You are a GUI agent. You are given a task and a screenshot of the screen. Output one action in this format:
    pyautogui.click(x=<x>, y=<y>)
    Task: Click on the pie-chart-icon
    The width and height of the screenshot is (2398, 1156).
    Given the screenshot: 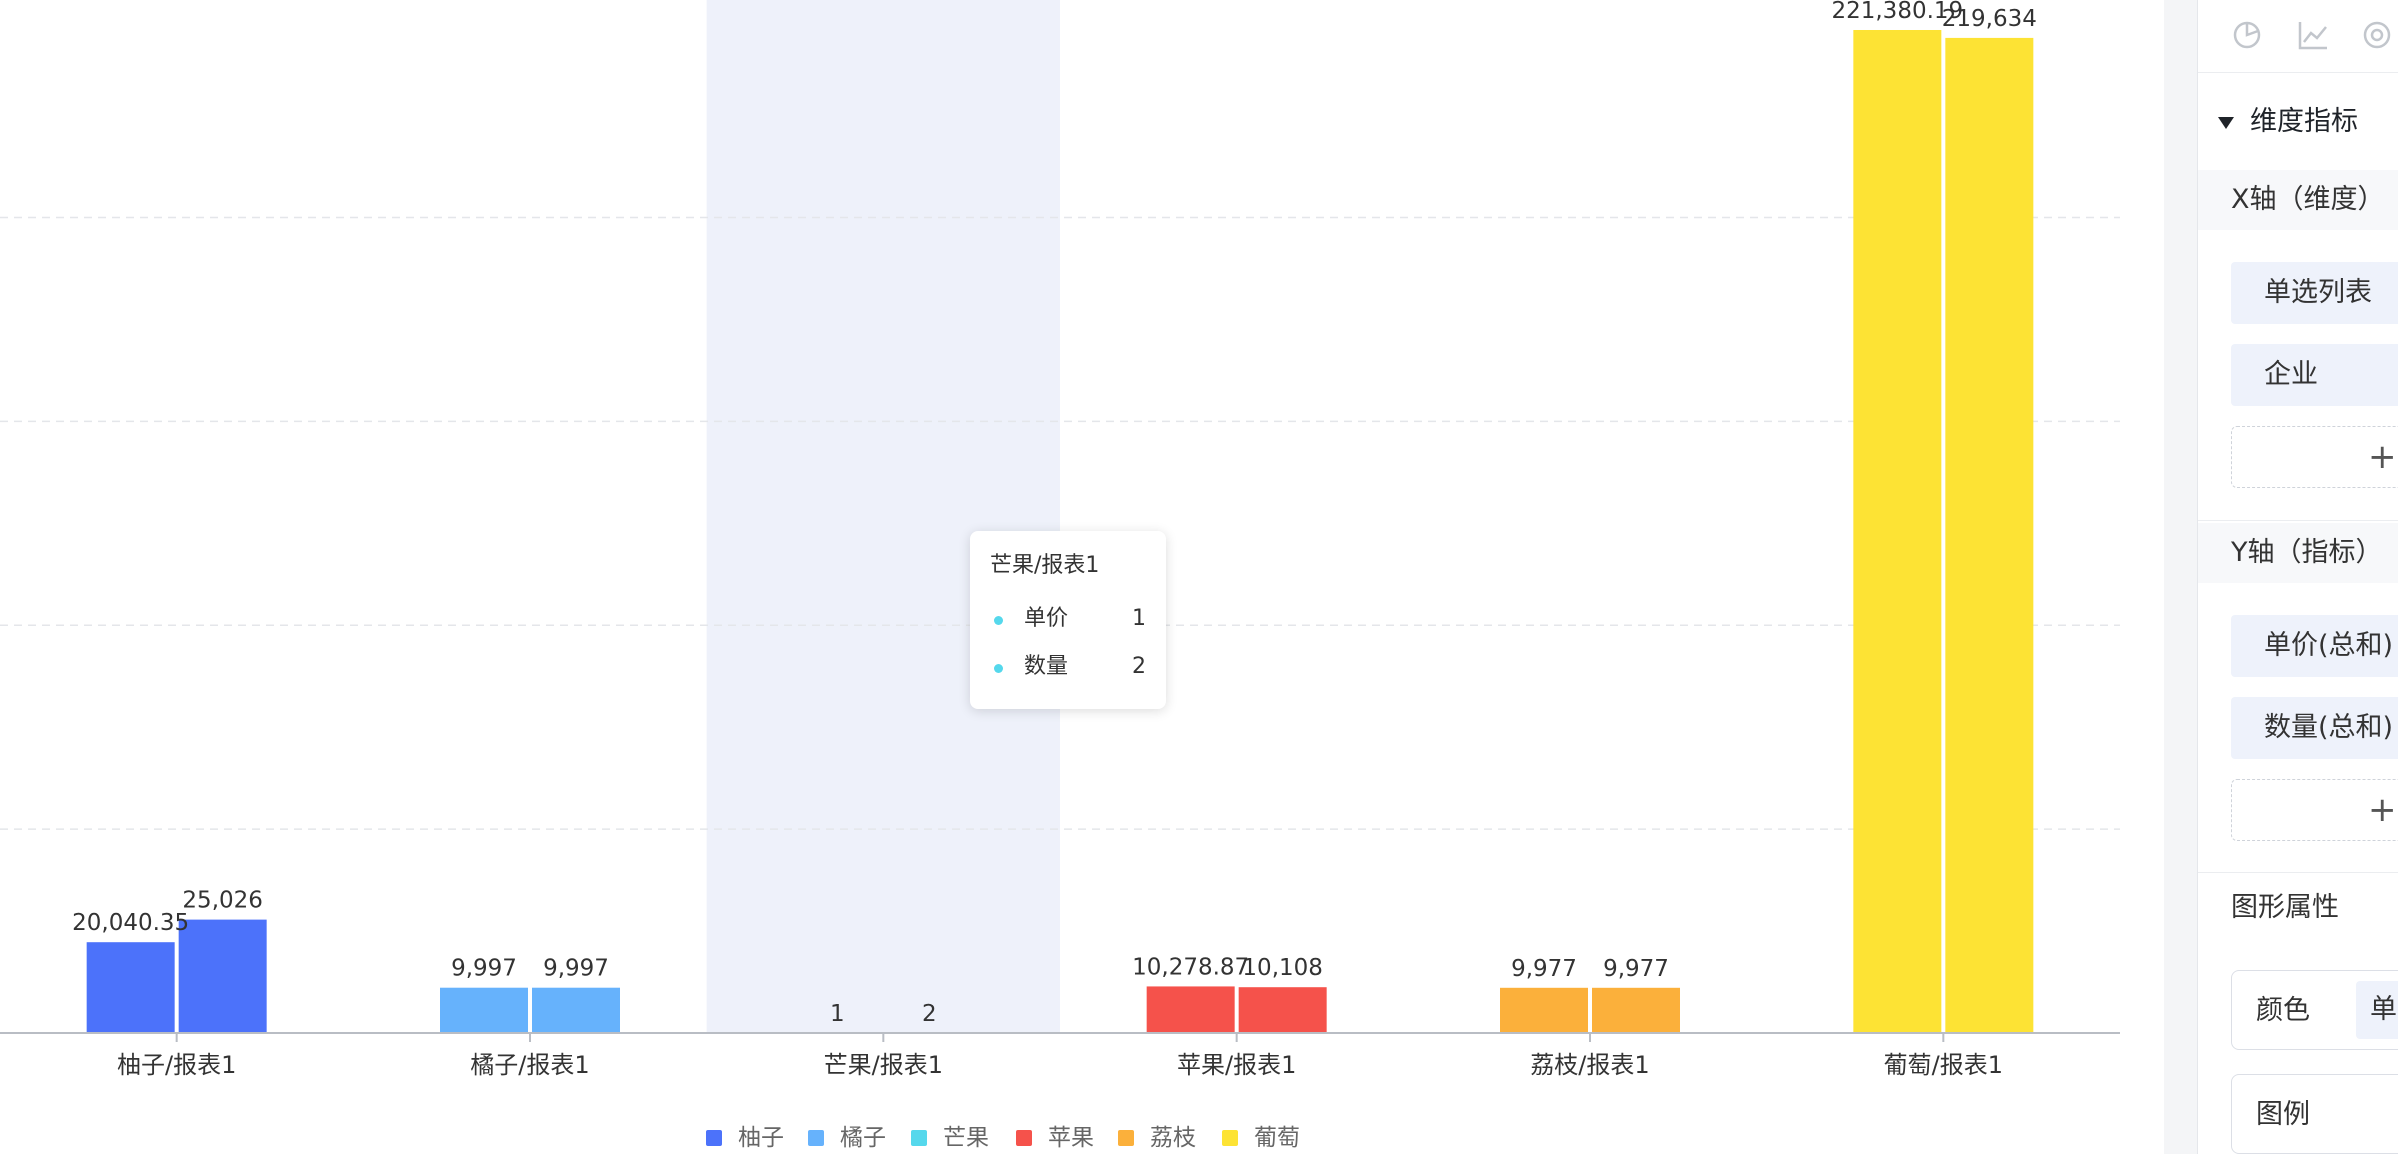 What is the action you would take?
    pyautogui.click(x=2247, y=35)
    